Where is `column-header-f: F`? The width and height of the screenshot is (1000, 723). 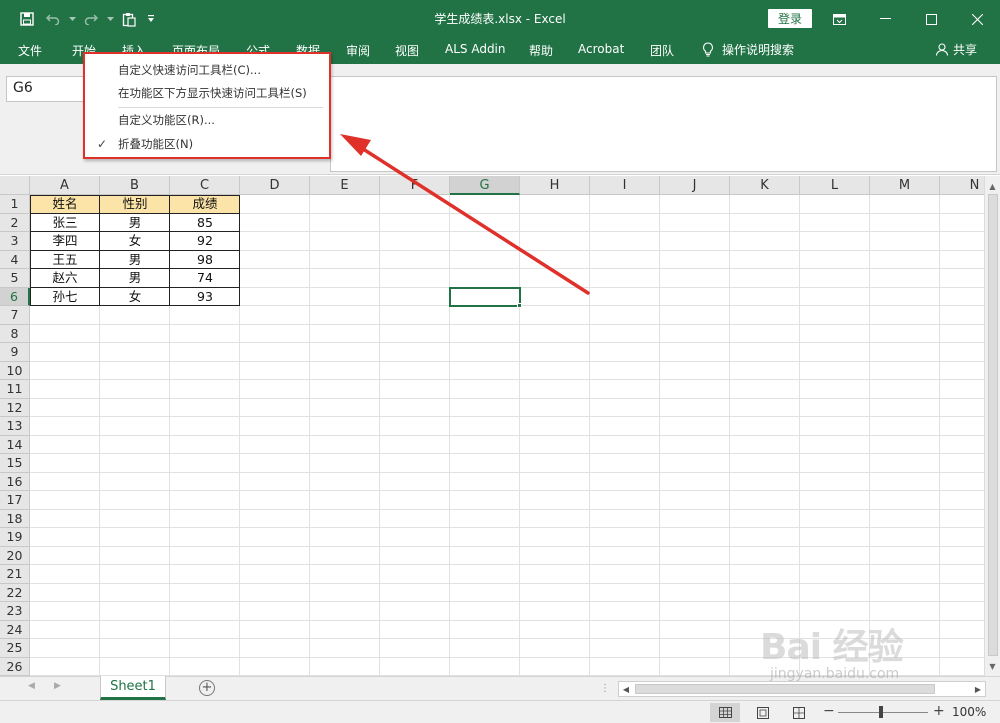
column-header-f: F is located at coordinates (415, 185).